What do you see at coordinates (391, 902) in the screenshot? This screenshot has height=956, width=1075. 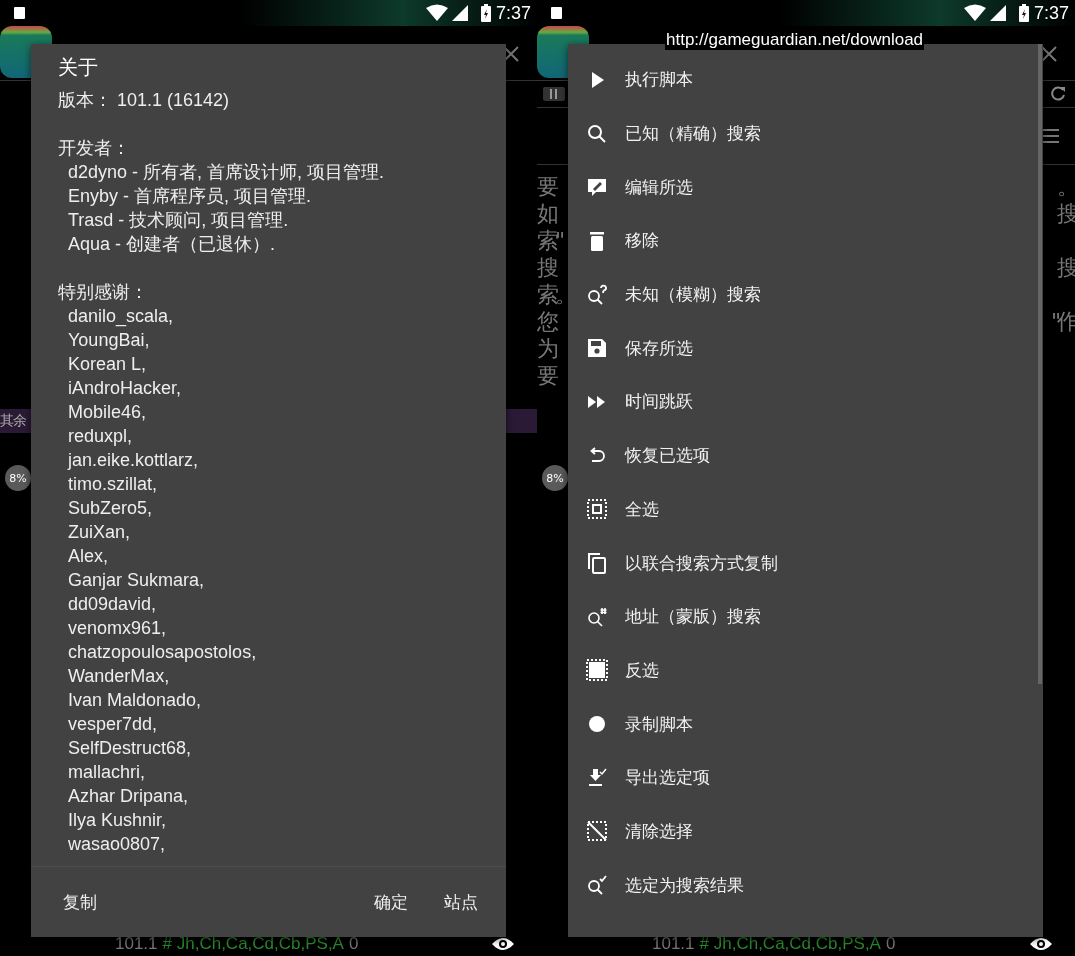 I see `dialog-button: 确定` at bounding box center [391, 902].